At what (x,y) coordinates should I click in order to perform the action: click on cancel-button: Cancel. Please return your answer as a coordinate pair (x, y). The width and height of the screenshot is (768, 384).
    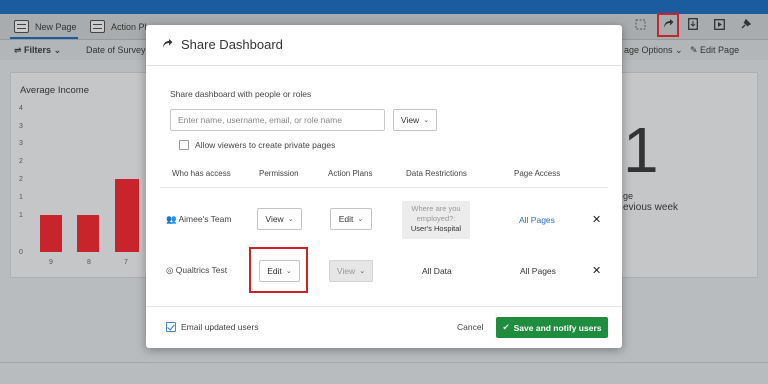
    Looking at the image, I should click on (470, 327).